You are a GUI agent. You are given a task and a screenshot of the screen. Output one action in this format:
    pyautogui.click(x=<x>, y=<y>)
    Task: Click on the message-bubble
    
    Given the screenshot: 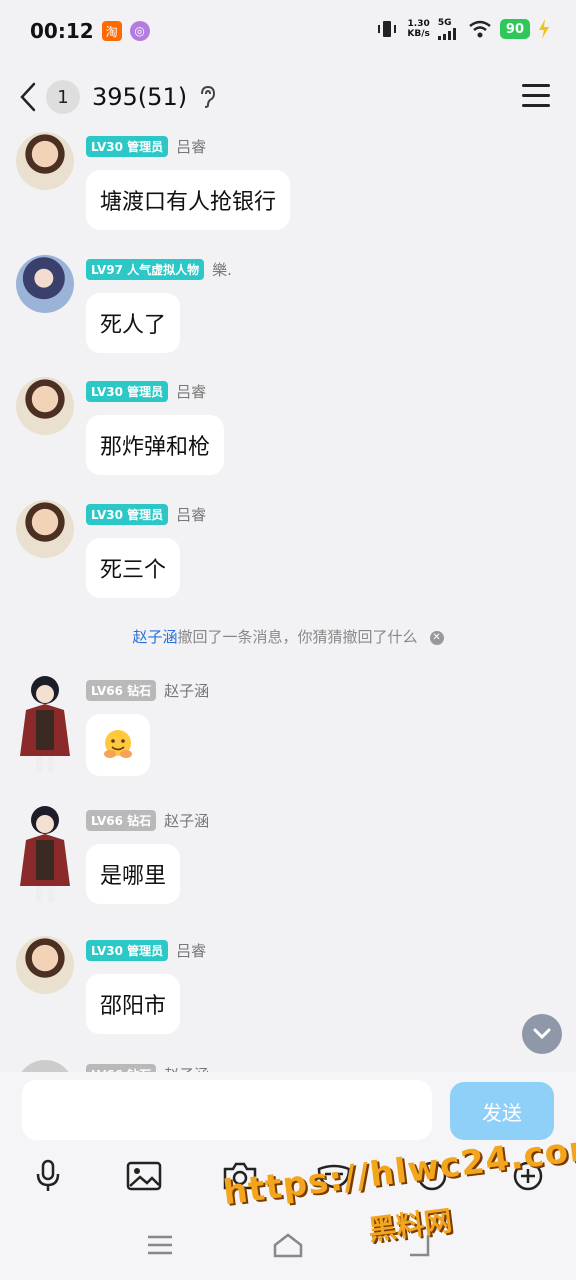 What is the action you would take?
    pyautogui.click(x=118, y=745)
    